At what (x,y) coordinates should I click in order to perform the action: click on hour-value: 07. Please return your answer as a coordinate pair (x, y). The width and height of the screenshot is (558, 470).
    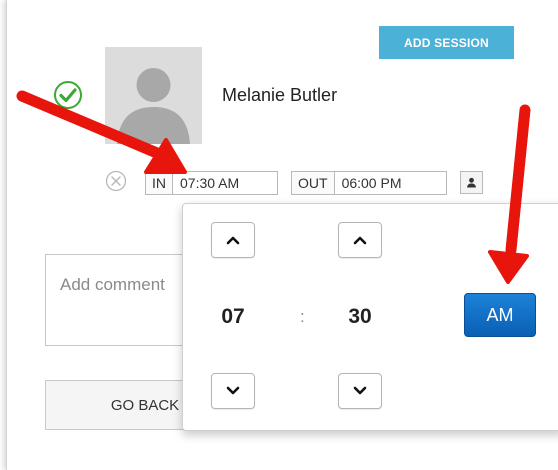
    Looking at the image, I should click on (233, 316).